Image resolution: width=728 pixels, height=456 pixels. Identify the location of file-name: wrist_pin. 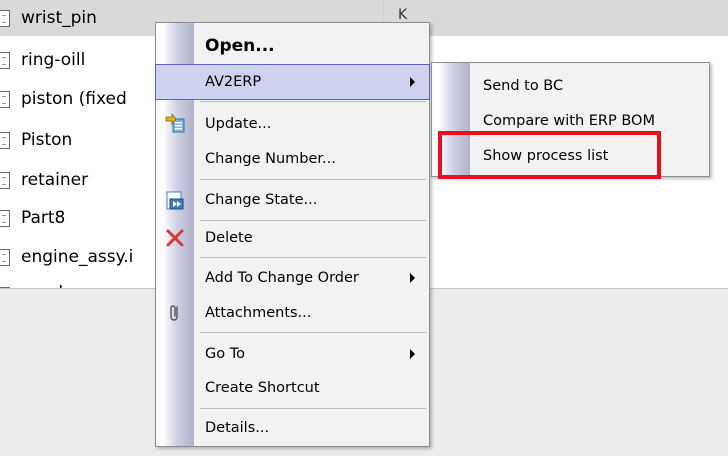
(59, 18).